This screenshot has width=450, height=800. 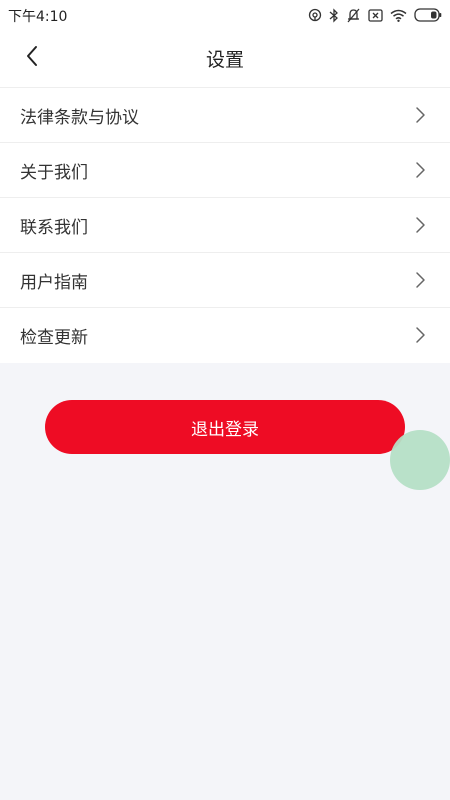 What do you see at coordinates (54, 173) in the screenshot?
I see `menu-item-label: 关于我们` at bounding box center [54, 173].